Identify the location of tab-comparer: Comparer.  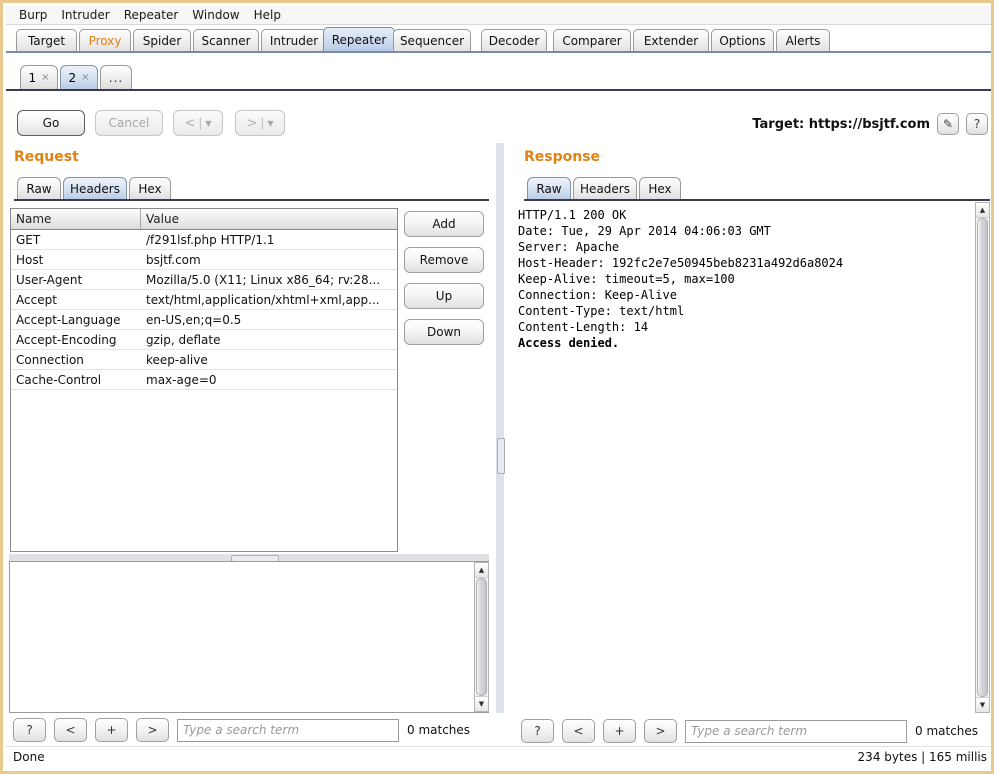
(592, 40).